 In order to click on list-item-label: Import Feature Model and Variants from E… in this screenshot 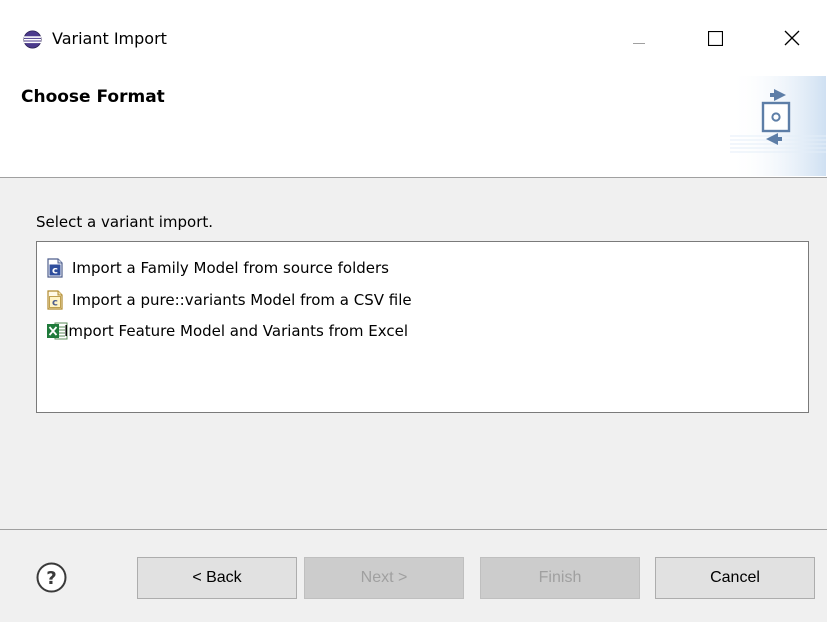, I will do `click(236, 331)`.